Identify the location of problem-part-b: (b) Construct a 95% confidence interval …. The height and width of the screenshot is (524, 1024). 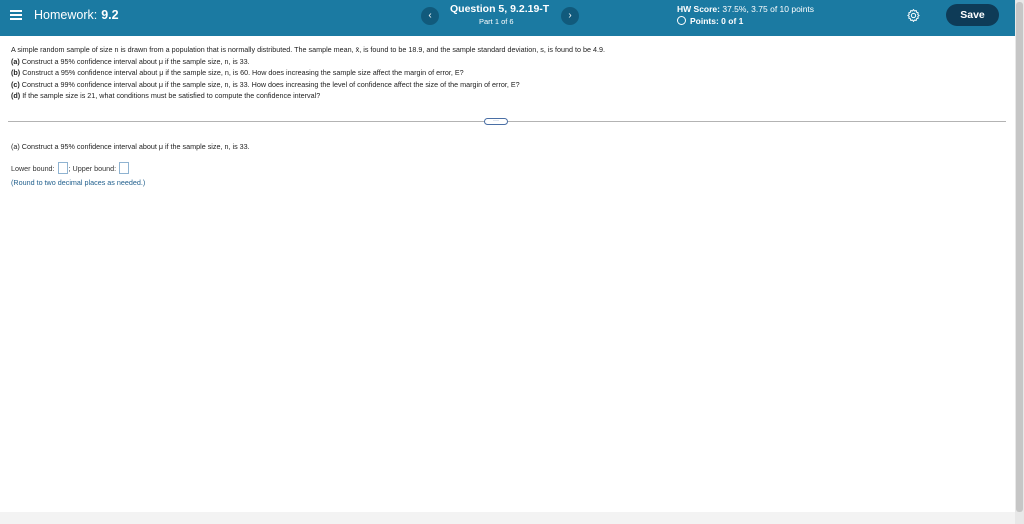
(237, 73).